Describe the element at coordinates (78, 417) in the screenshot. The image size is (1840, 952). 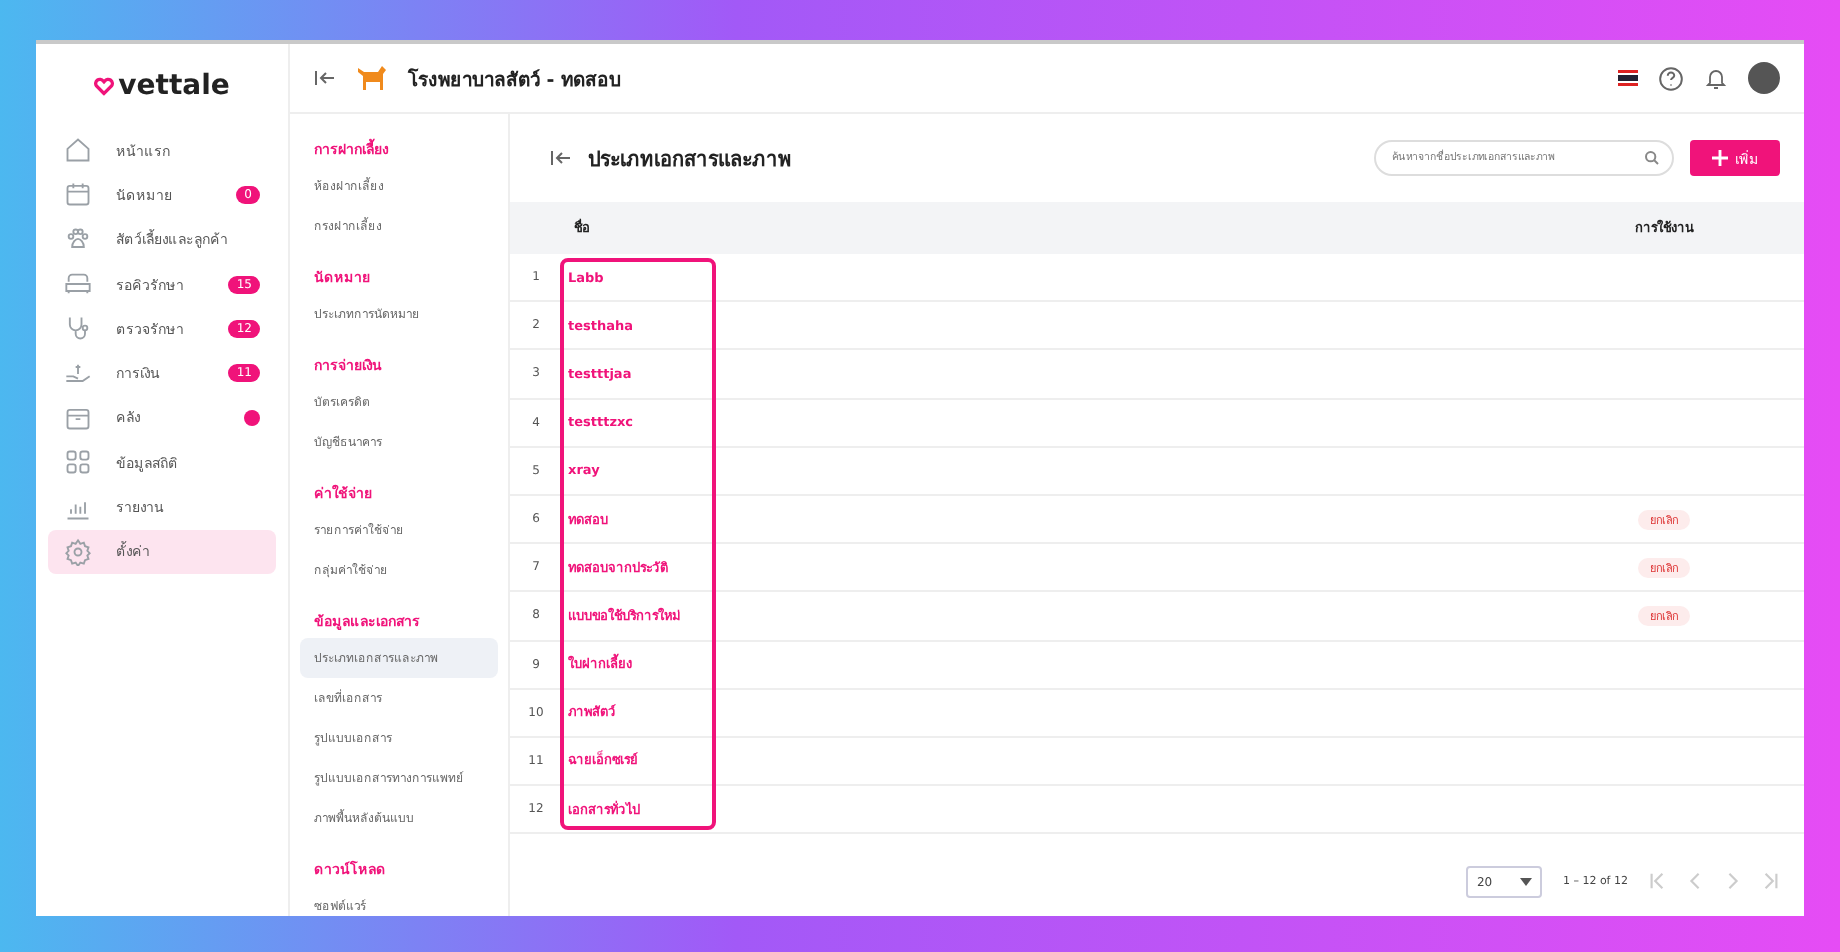
I see `box-icon` at that location.